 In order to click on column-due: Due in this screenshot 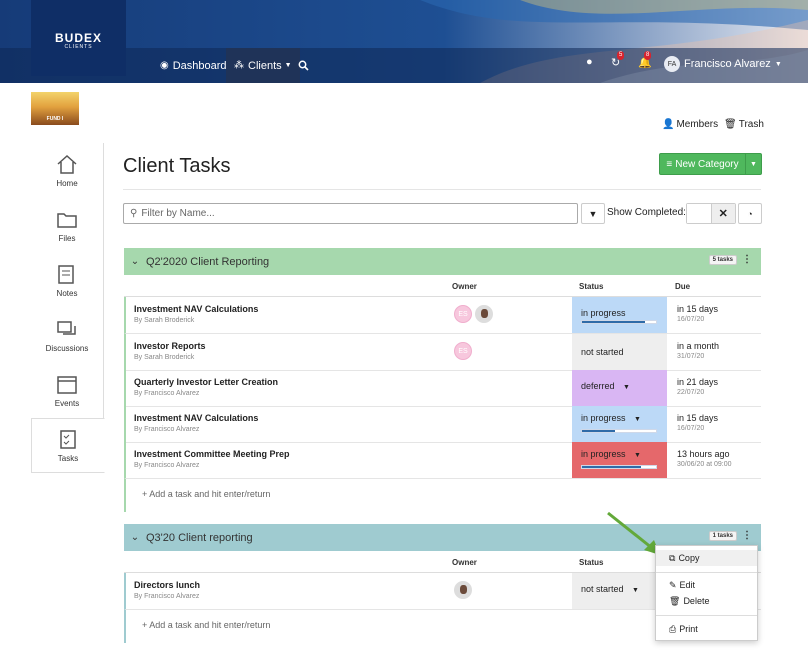, I will do `click(683, 286)`.